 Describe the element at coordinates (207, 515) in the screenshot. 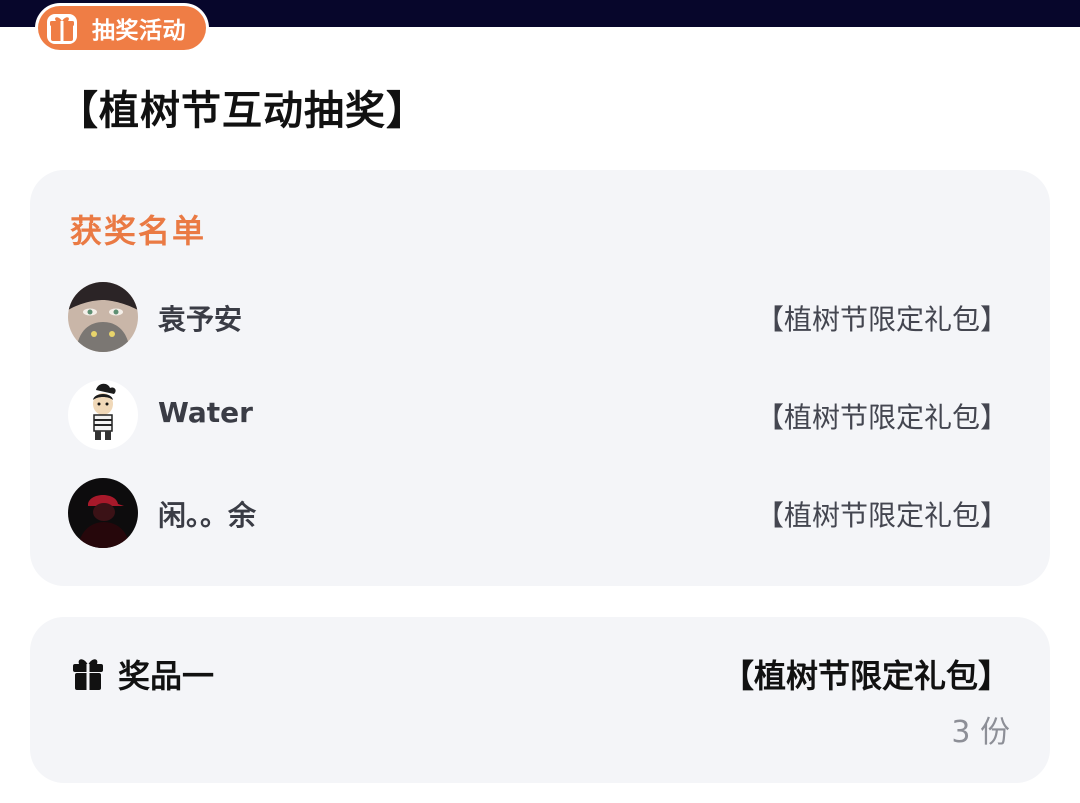

I see `winner-name: 闲。。余` at that location.